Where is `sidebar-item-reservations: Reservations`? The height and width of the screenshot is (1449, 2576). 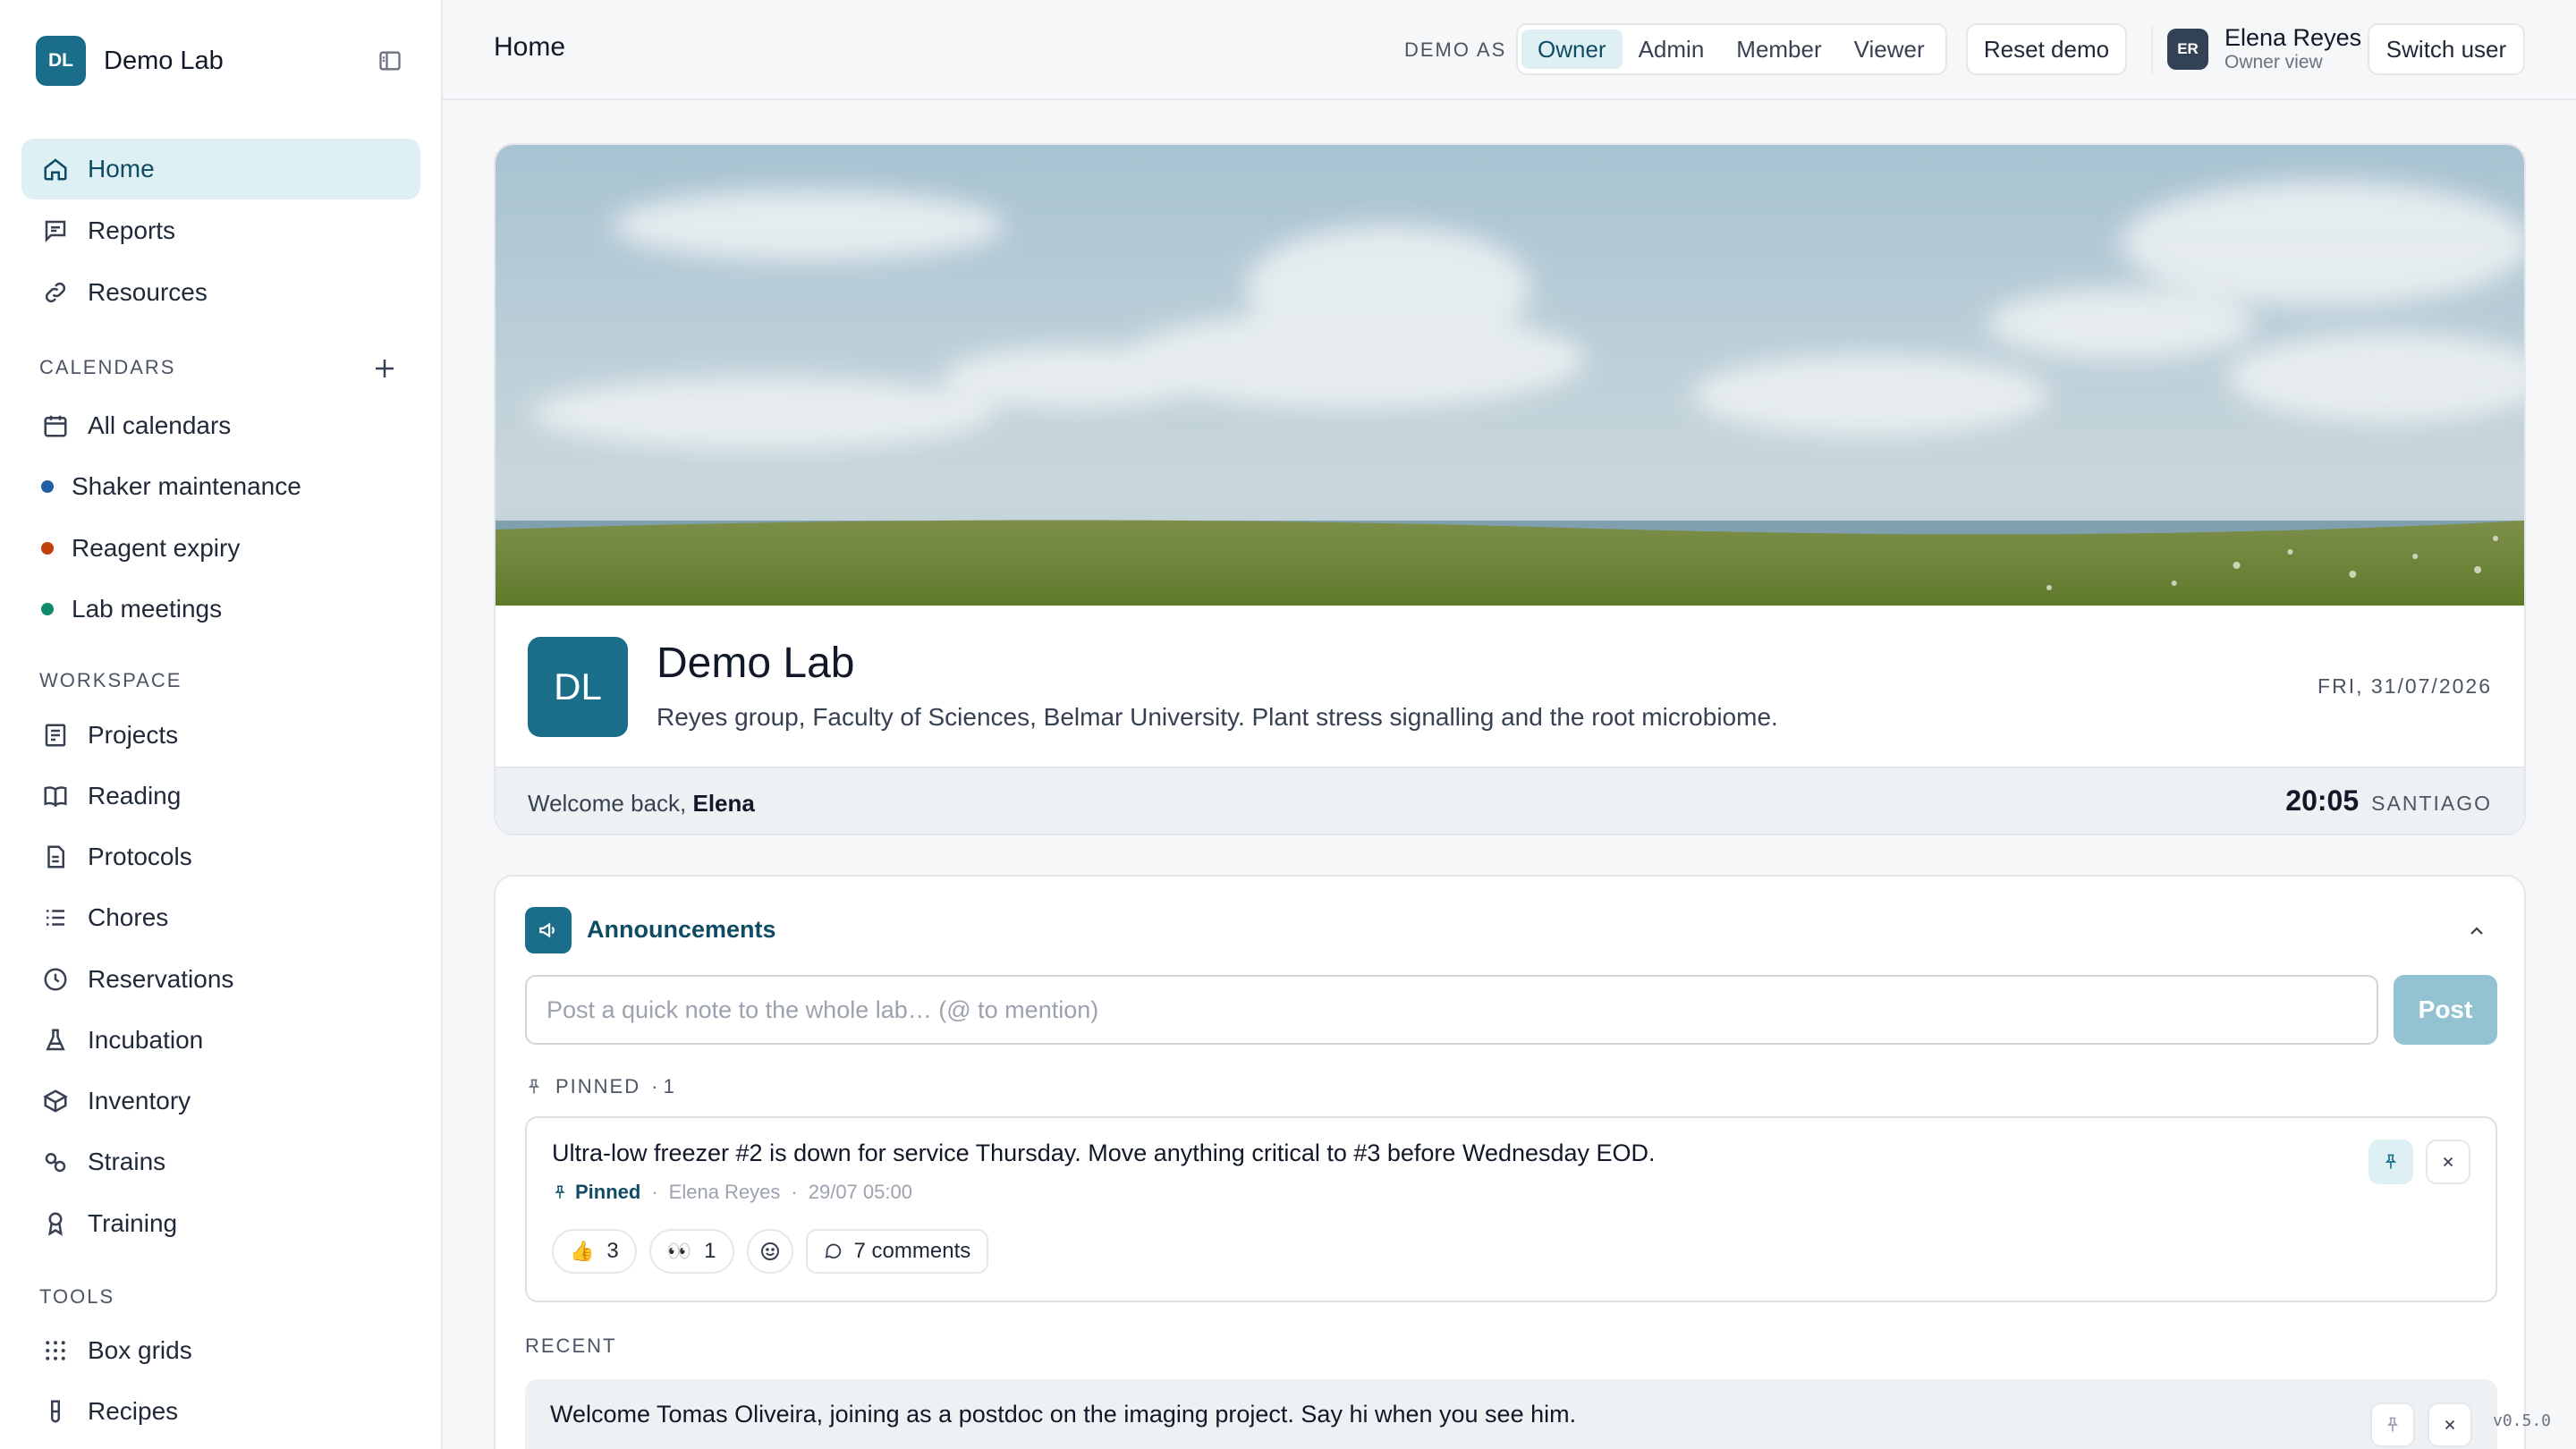
sidebar-item-reservations: Reservations is located at coordinates (220, 979).